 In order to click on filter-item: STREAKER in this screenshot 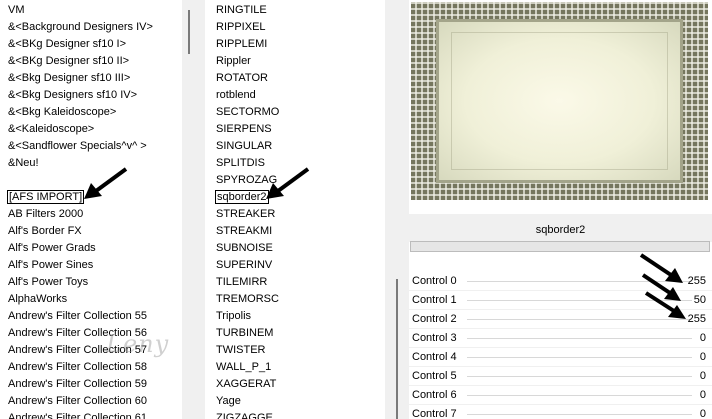, I will do `click(295, 214)`.